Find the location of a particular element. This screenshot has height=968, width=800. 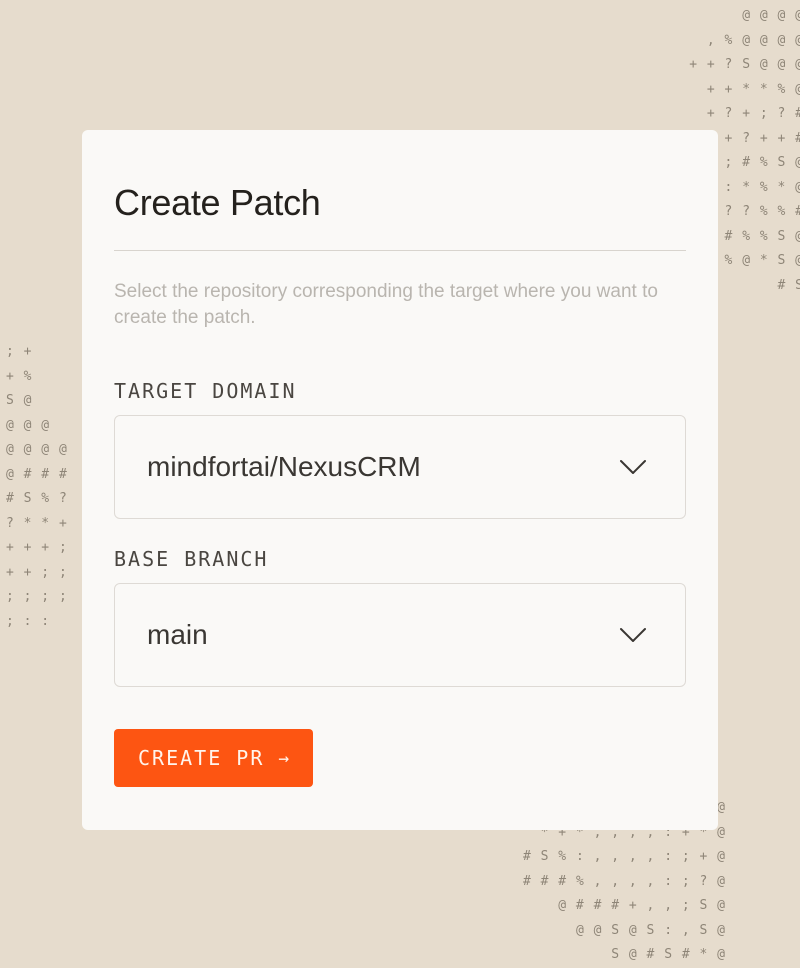

target-domain-select: mindfortai/NexusCRM is located at coordinates (400, 467).